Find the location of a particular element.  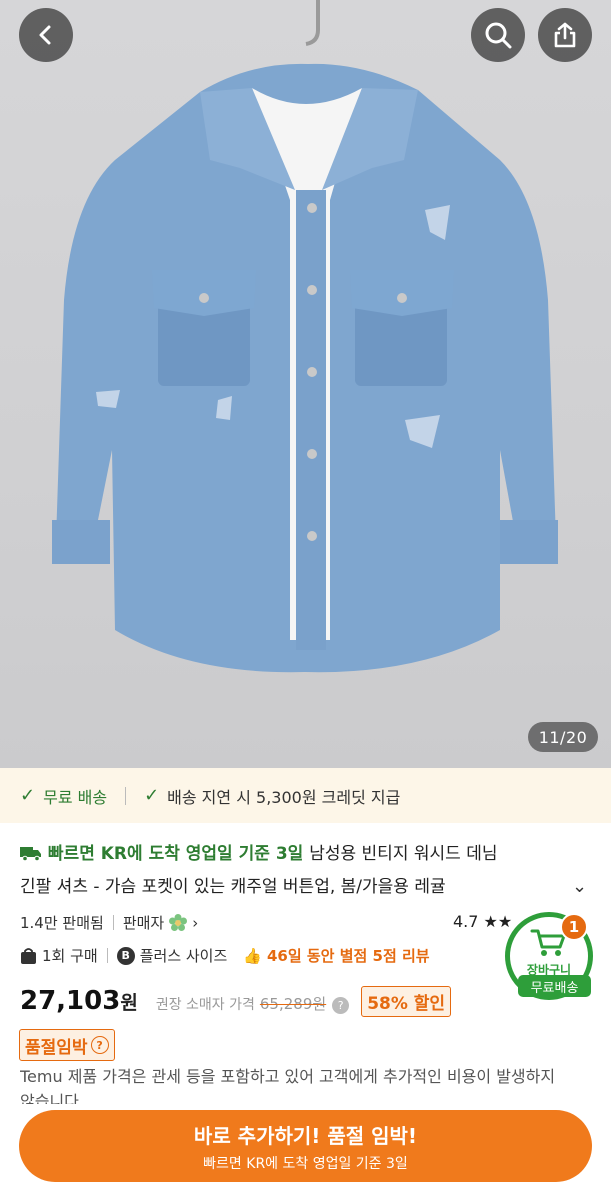

fast-delivery-label: 빠르면 KR에 도착 영업일 기준 3일 is located at coordinates (164, 854).